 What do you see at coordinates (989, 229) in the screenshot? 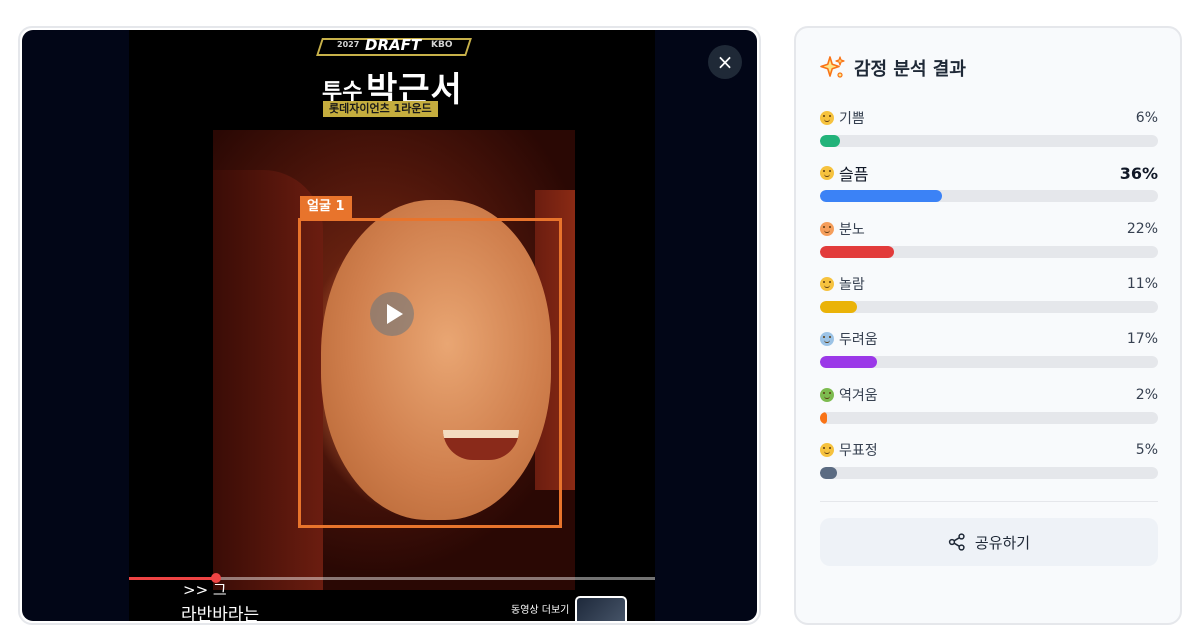
I see `emotion-row-header: 분노 22%` at bounding box center [989, 229].